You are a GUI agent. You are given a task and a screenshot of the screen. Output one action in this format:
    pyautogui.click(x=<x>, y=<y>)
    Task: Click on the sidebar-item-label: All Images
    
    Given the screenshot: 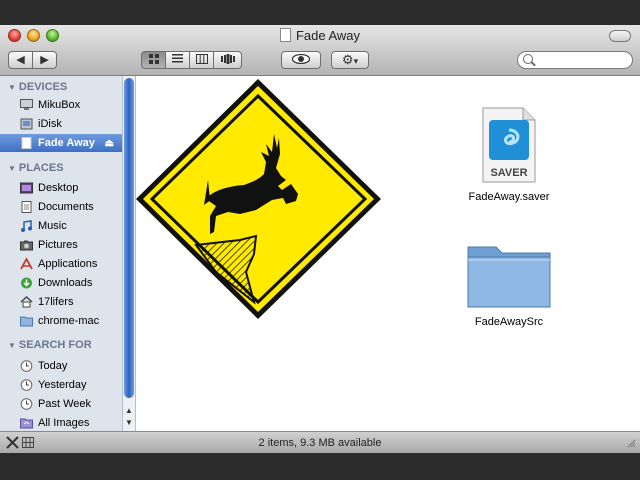 What is the action you would take?
    pyautogui.click(x=64, y=423)
    